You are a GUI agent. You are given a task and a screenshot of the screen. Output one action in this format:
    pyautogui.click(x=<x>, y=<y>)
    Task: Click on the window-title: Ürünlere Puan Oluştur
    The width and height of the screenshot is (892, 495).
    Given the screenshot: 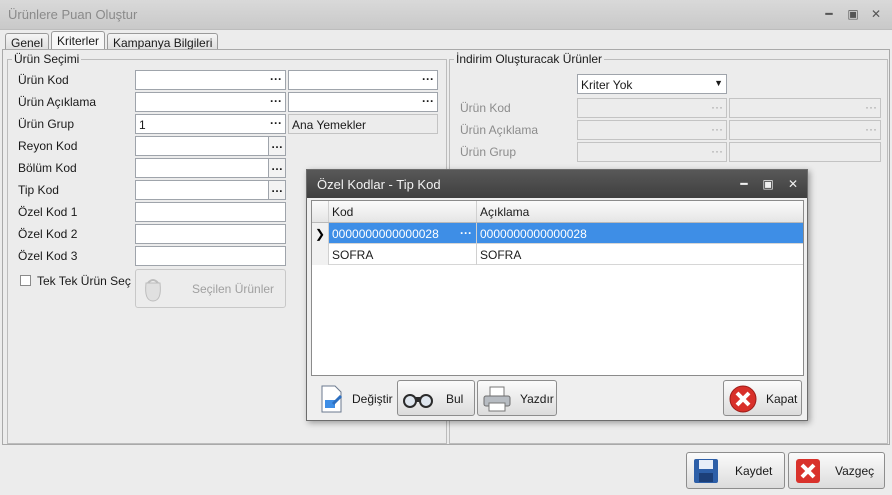 What is the action you would take?
    pyautogui.click(x=73, y=14)
    